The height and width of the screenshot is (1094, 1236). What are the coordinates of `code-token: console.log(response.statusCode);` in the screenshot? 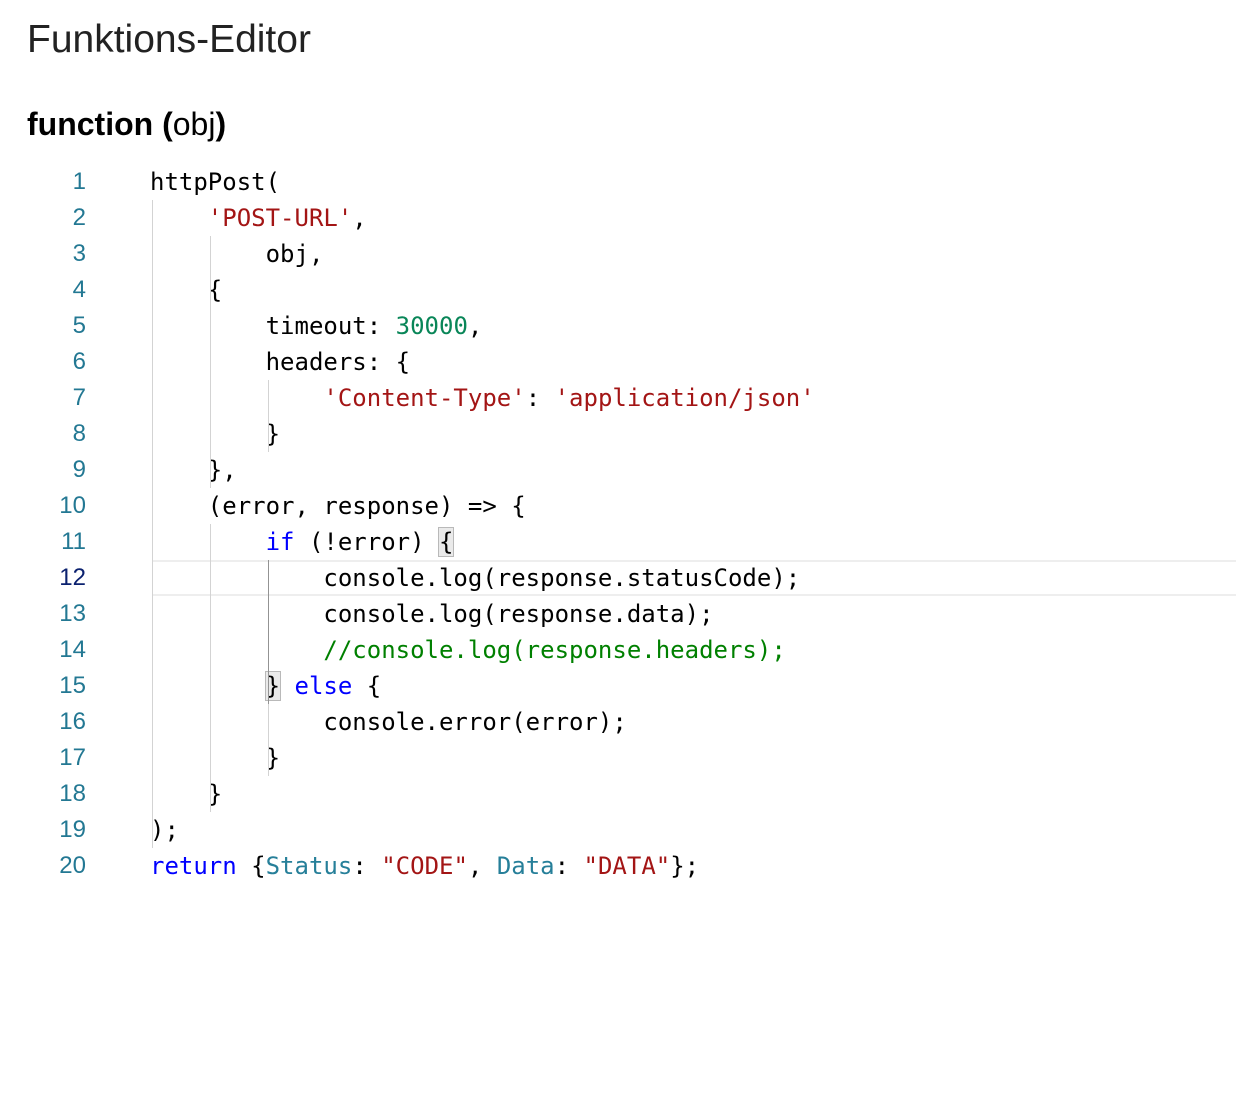 It's located at (475, 578).